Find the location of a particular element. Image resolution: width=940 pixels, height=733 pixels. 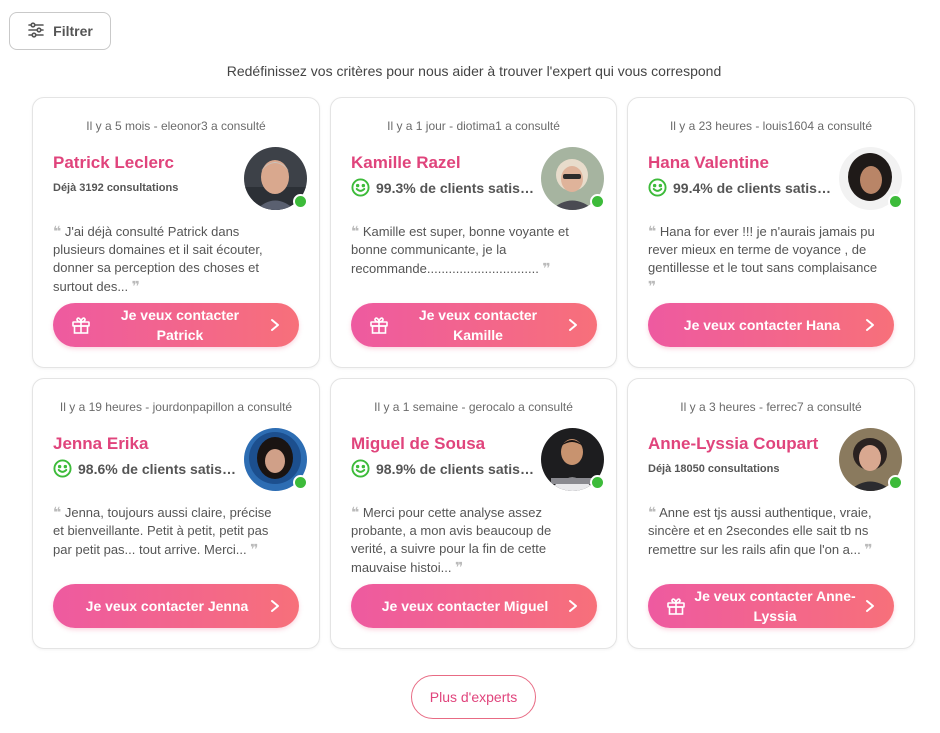

contact-button: Je veux contacter Jenna is located at coordinates (176, 606).